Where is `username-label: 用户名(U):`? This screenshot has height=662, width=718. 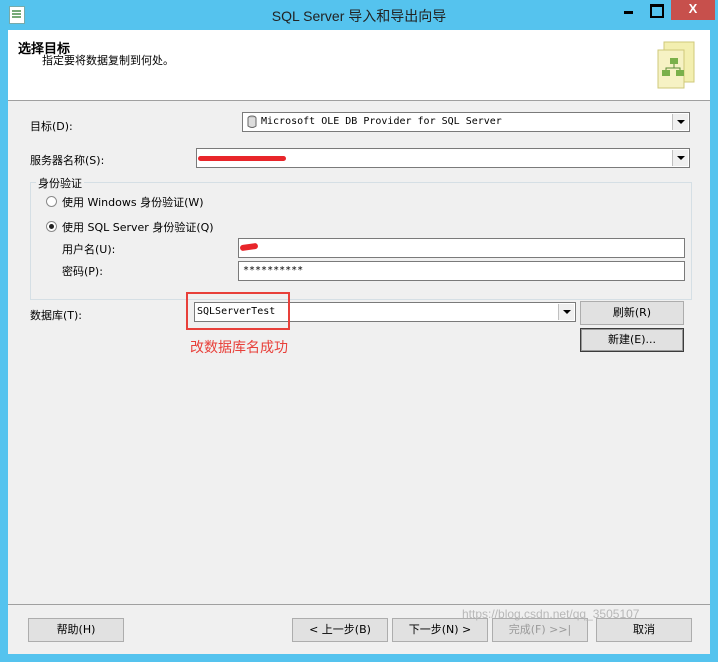
username-label: 用户名(U): is located at coordinates (89, 249).